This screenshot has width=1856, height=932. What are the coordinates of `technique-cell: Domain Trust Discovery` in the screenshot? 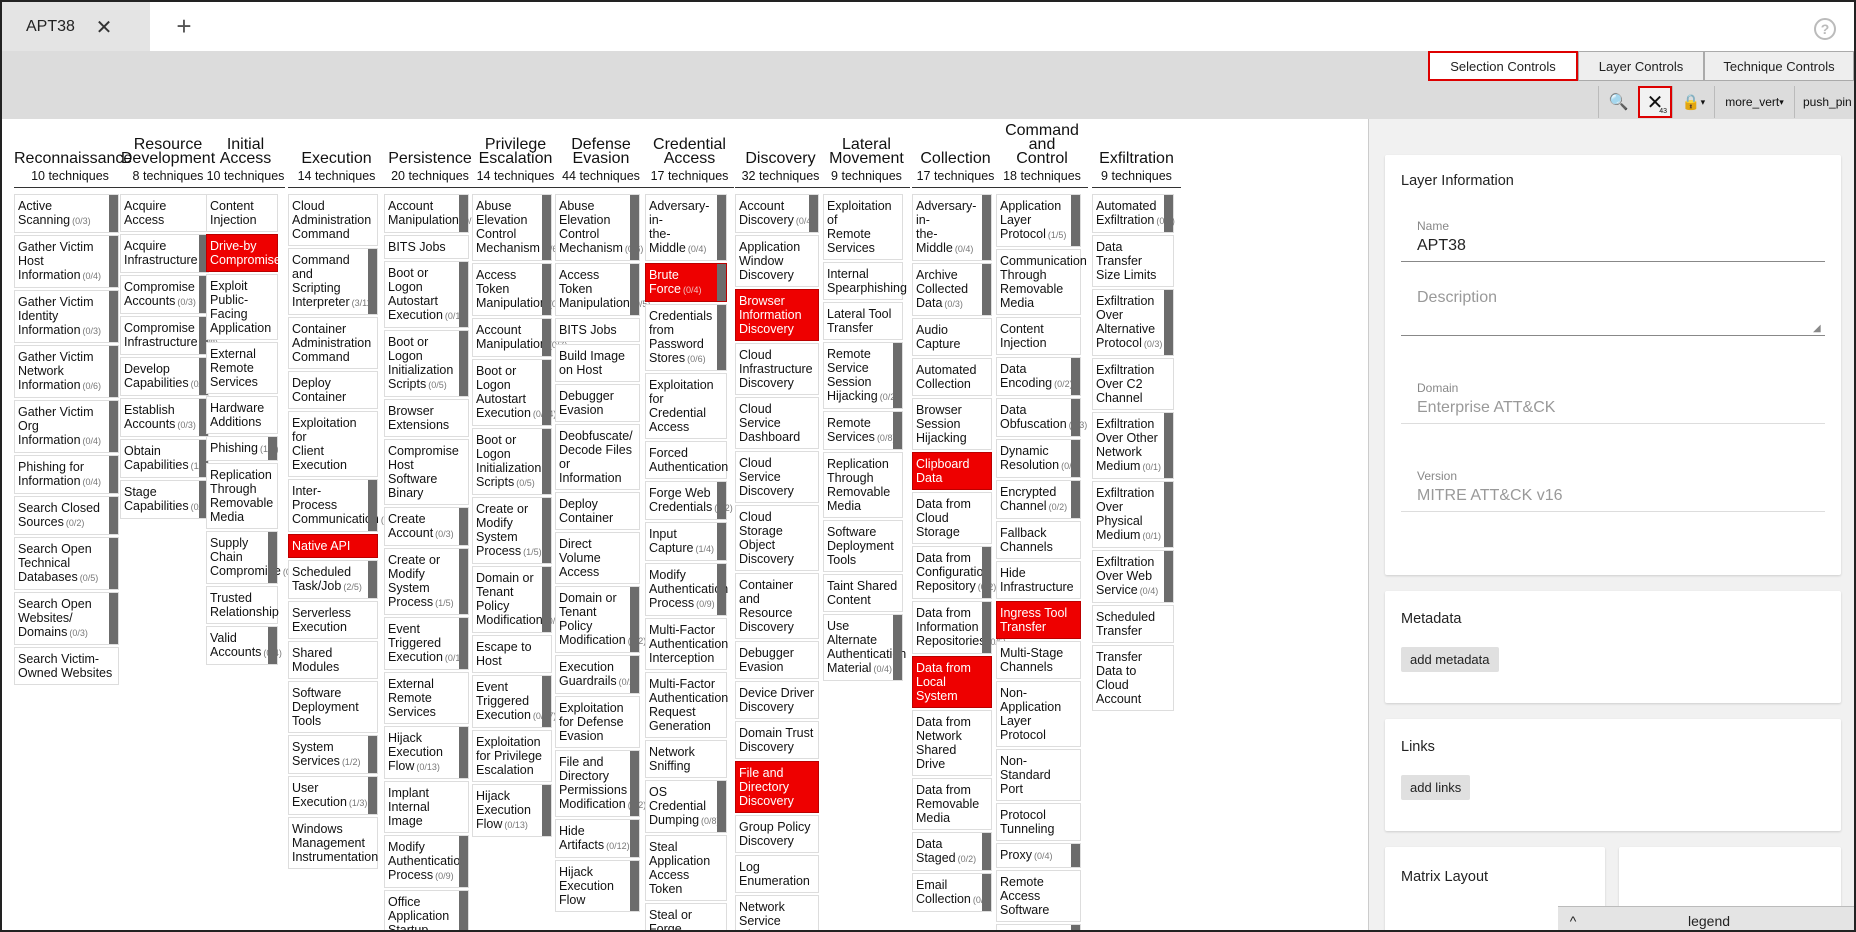 It's located at (777, 740).